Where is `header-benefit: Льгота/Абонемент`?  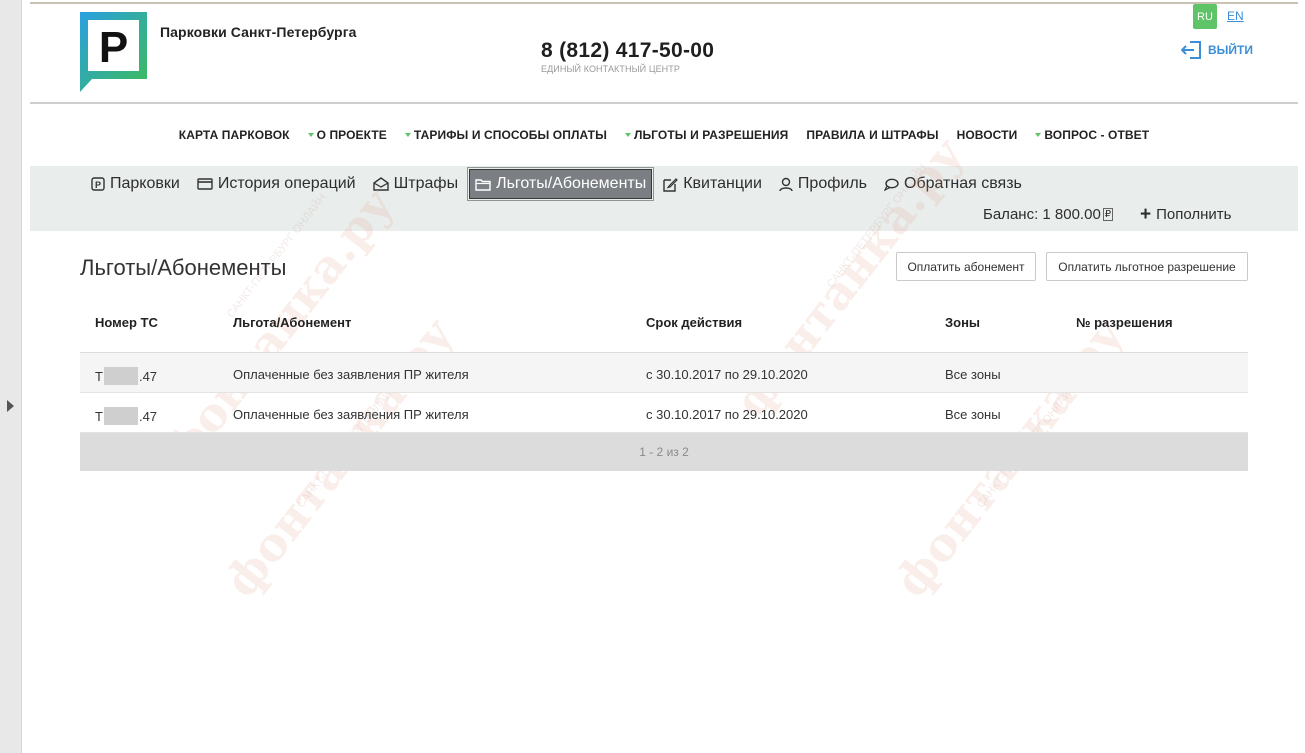
header-benefit: Льгота/Абонемент is located at coordinates (292, 322).